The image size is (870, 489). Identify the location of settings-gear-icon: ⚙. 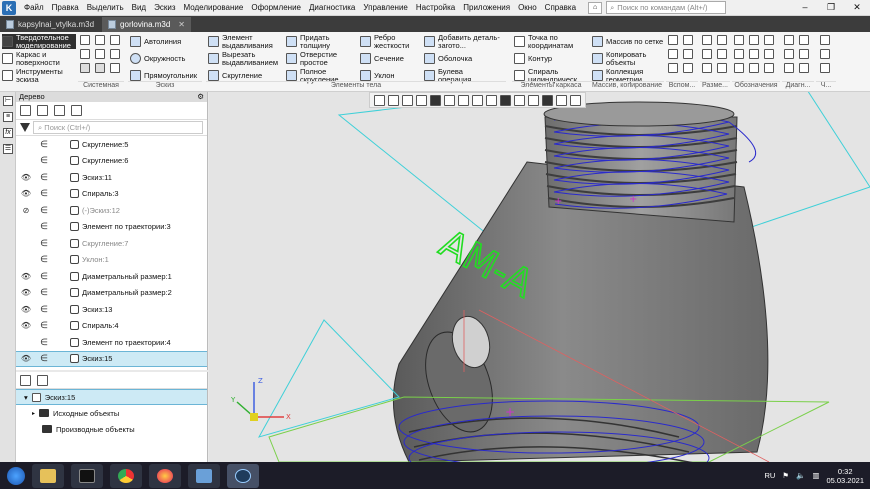
(200, 97).